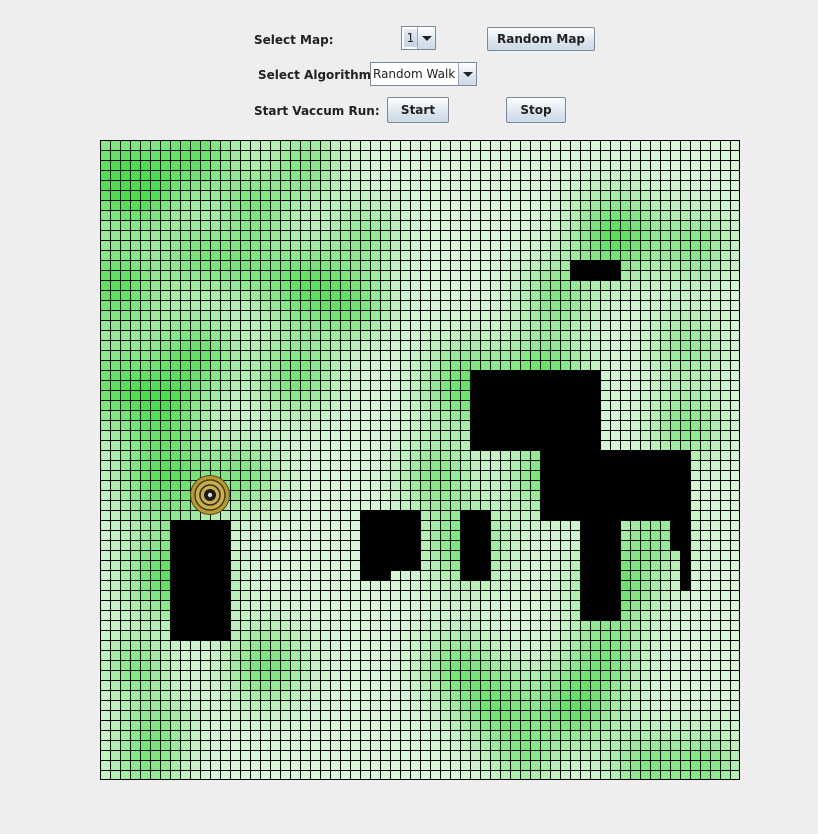 This screenshot has height=834, width=818. What do you see at coordinates (418, 110) in the screenshot?
I see `start-button: Start` at bounding box center [418, 110].